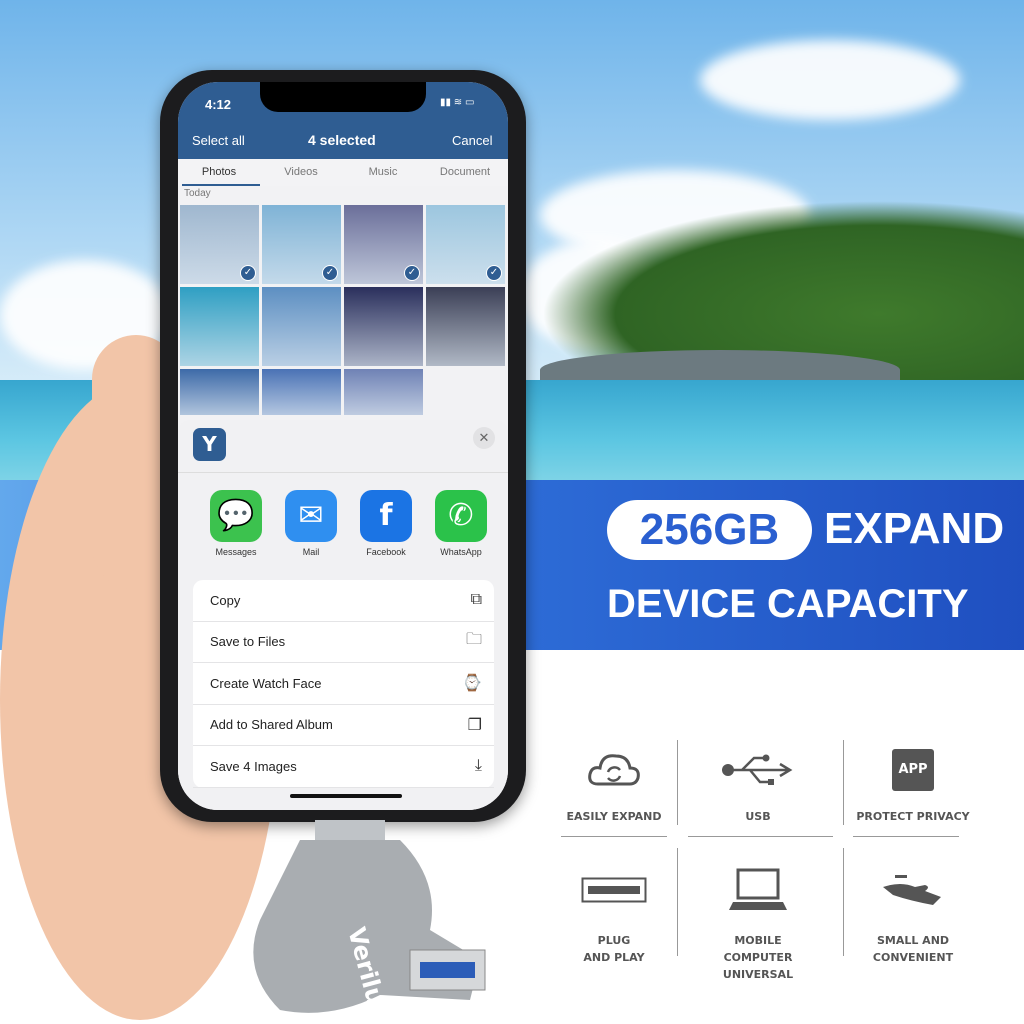 This screenshot has height=1024, width=1024. I want to click on feature-label: SMALL AND CONVENIENT, so click(913, 949).